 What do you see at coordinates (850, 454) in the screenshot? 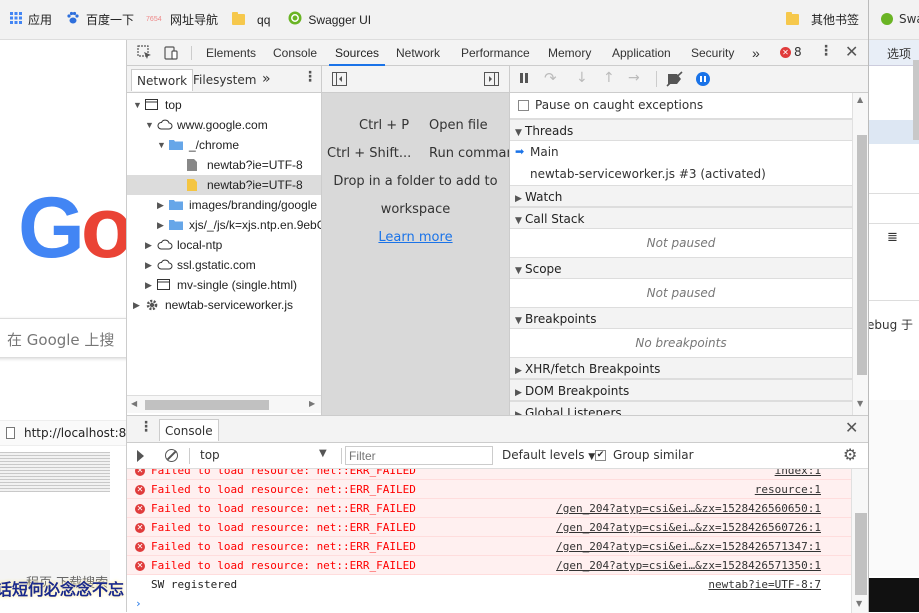
I see `console-settings-gear-icon: ⚙` at bounding box center [850, 454].